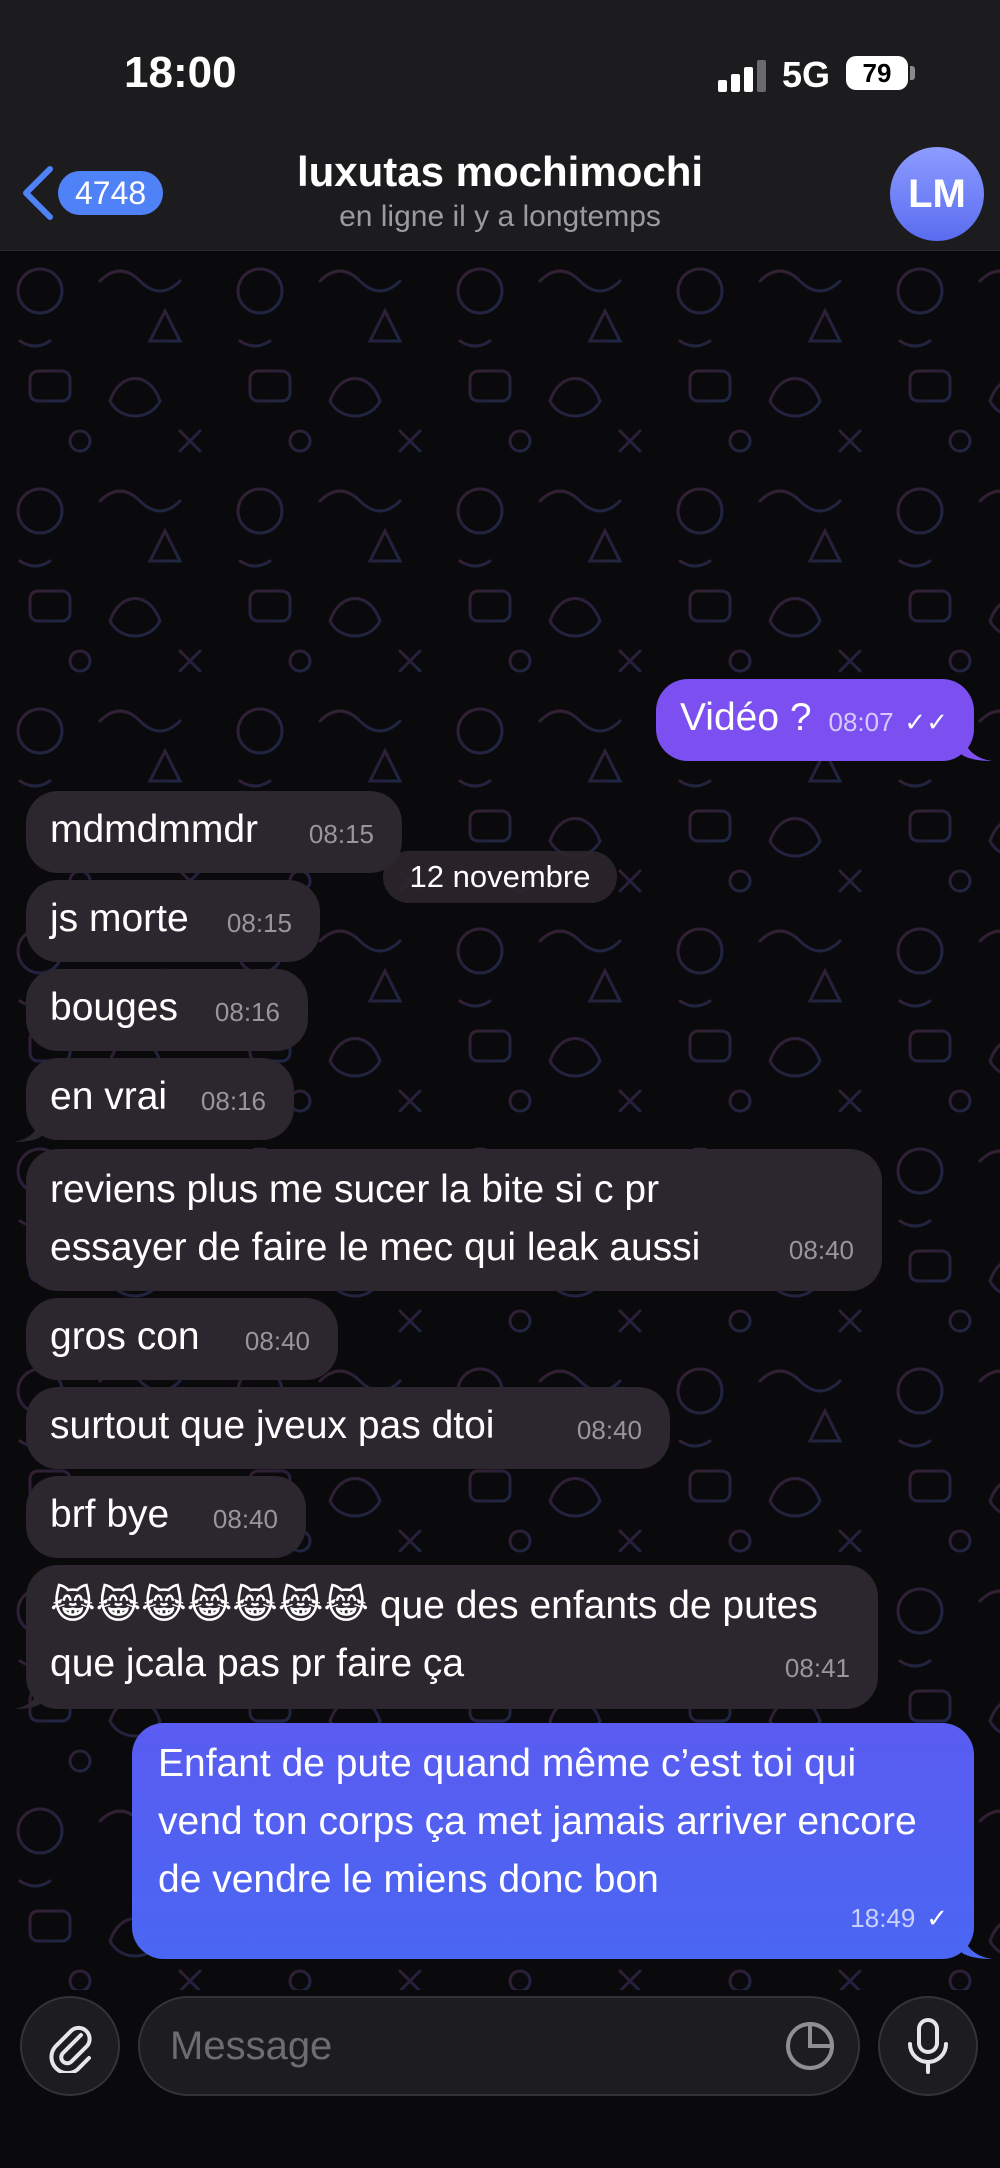 This screenshot has height=2168, width=1000. Describe the element at coordinates (912, 73) in the screenshot. I see `battery-tip` at that location.